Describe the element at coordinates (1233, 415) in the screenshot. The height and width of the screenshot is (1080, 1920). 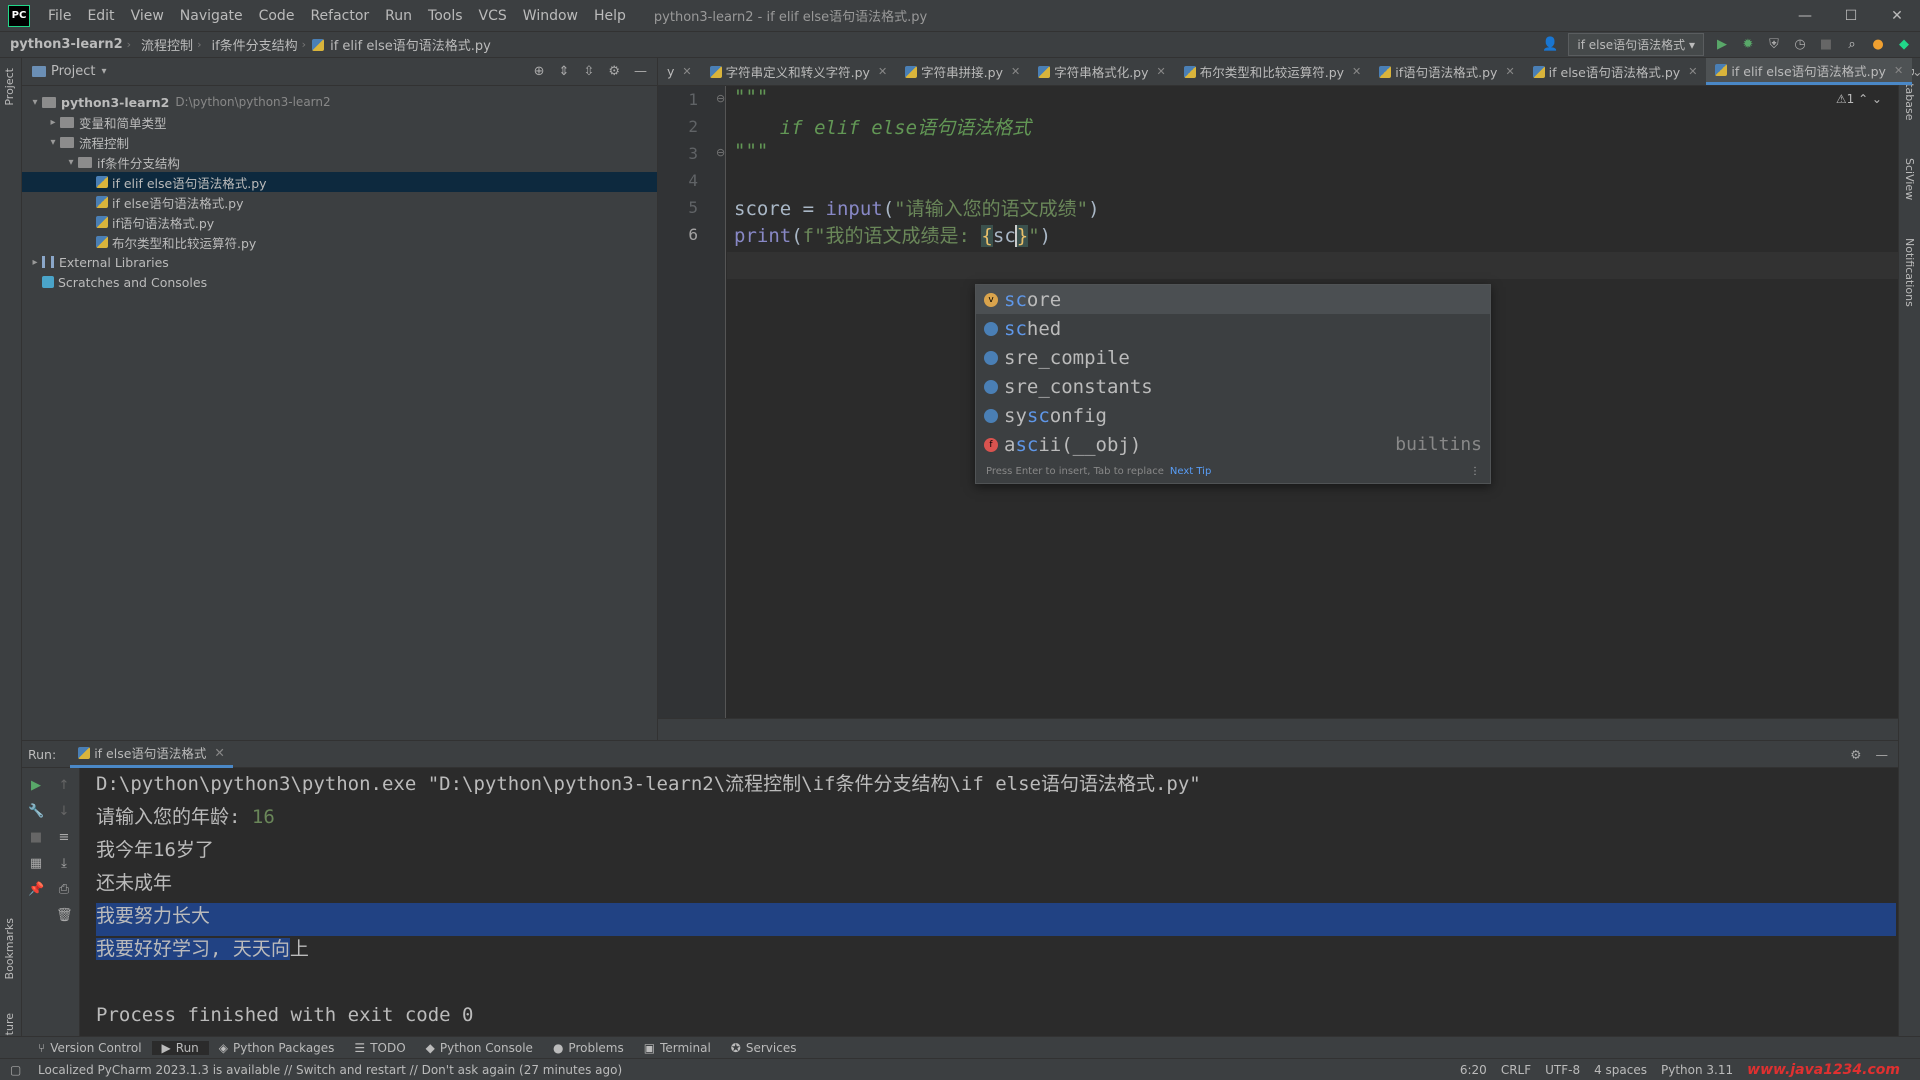
I see `completion-item: sy sc onfig` at that location.